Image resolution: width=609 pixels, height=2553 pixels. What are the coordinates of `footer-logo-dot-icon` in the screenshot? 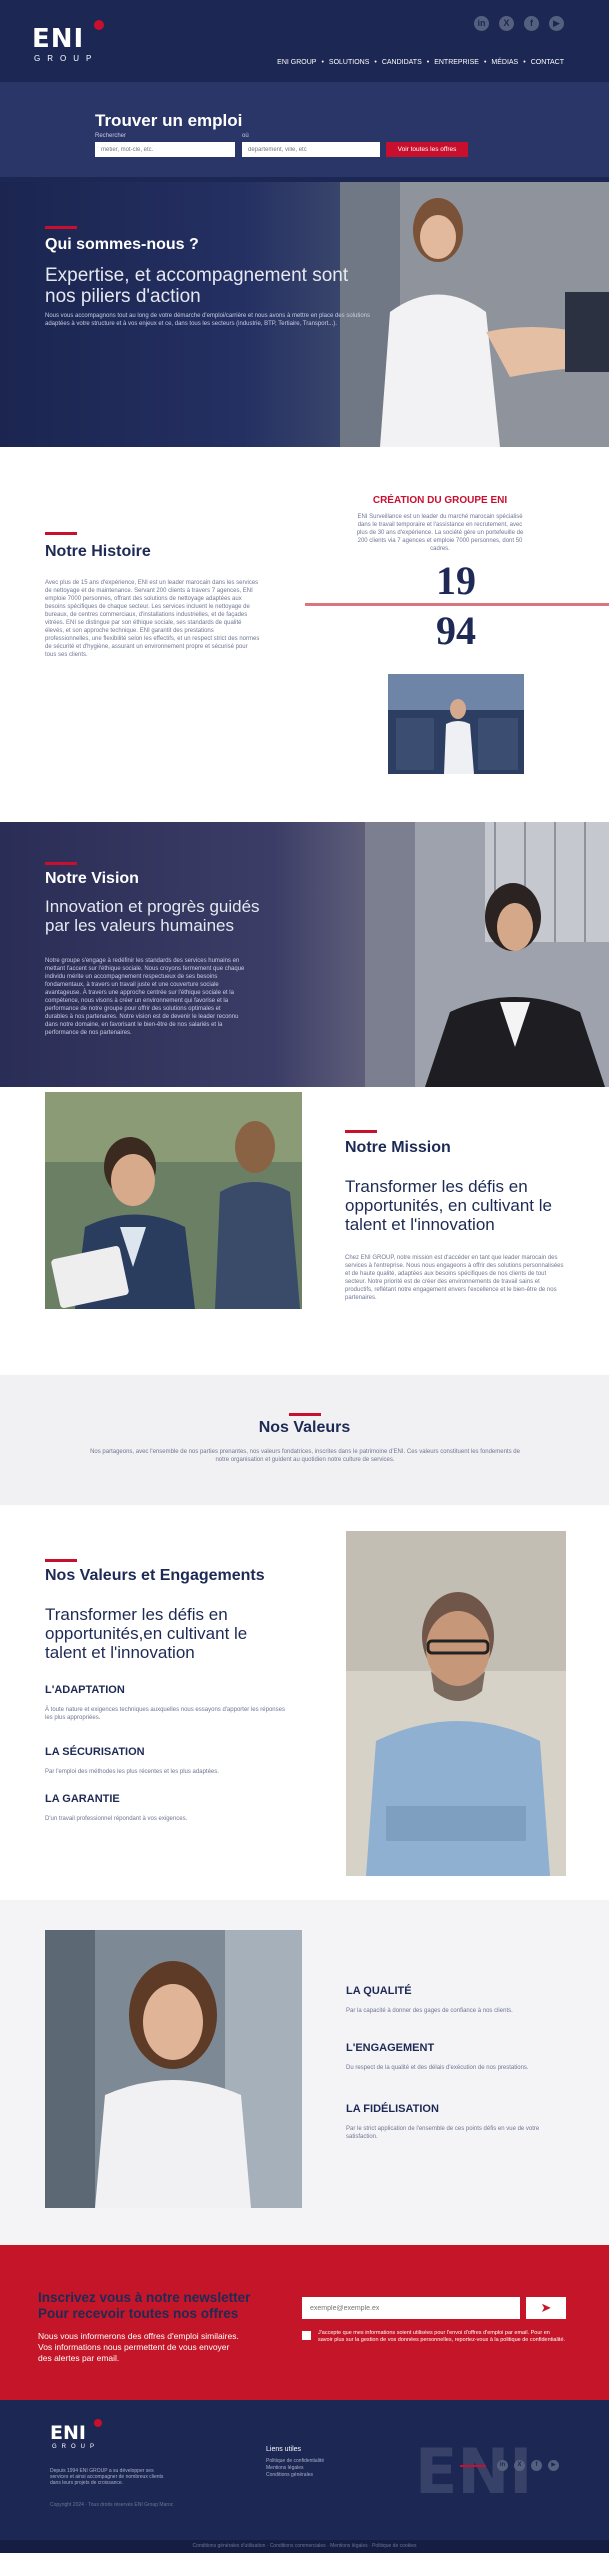 It's located at (98, 2423).